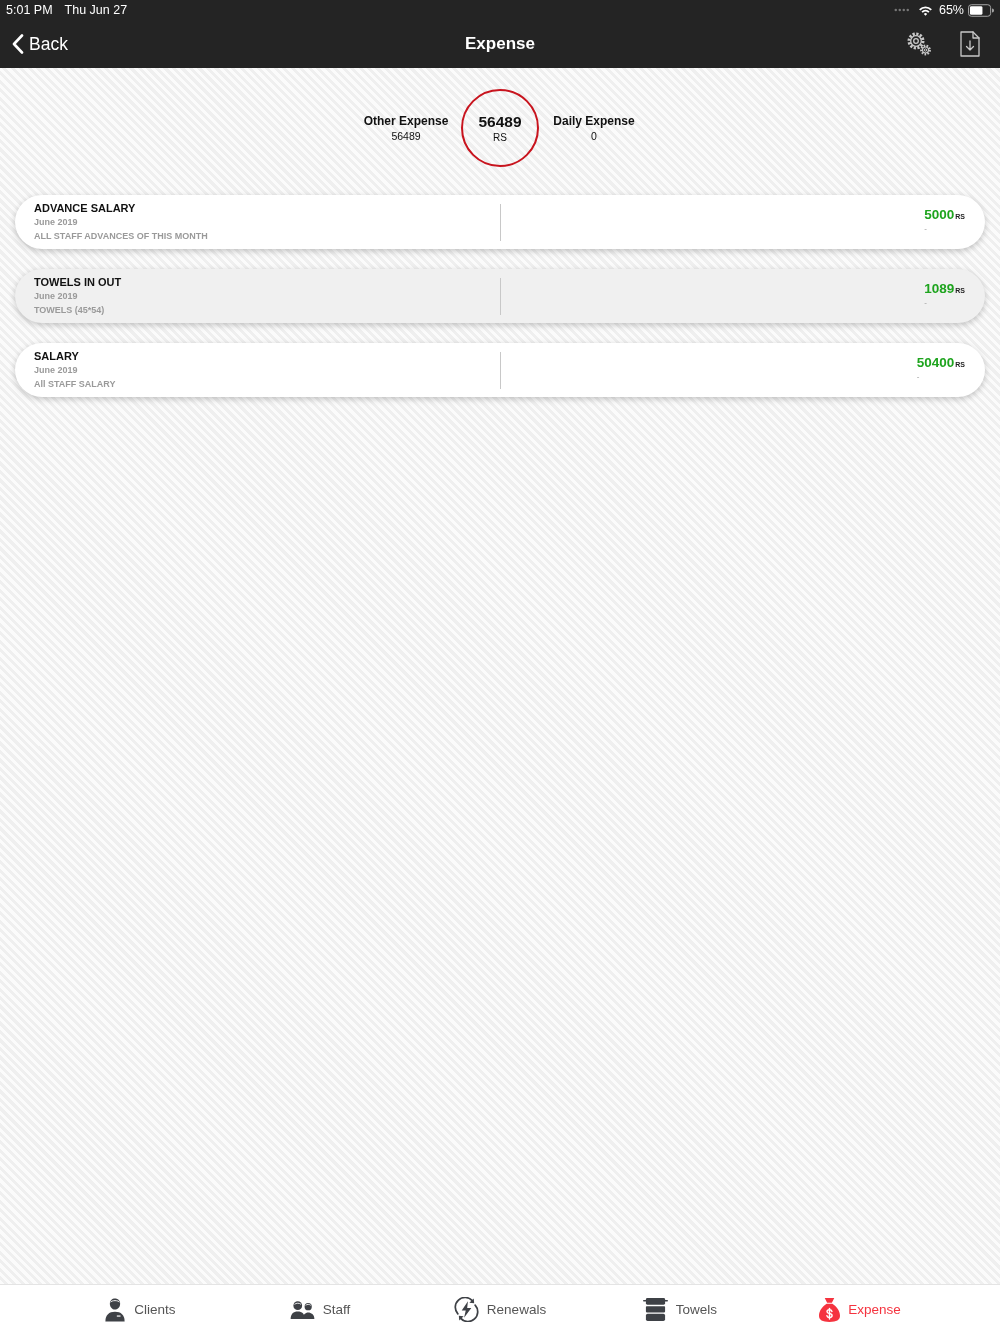 This screenshot has height=1334, width=1000. I want to click on total-amount: 56489, so click(500, 122).